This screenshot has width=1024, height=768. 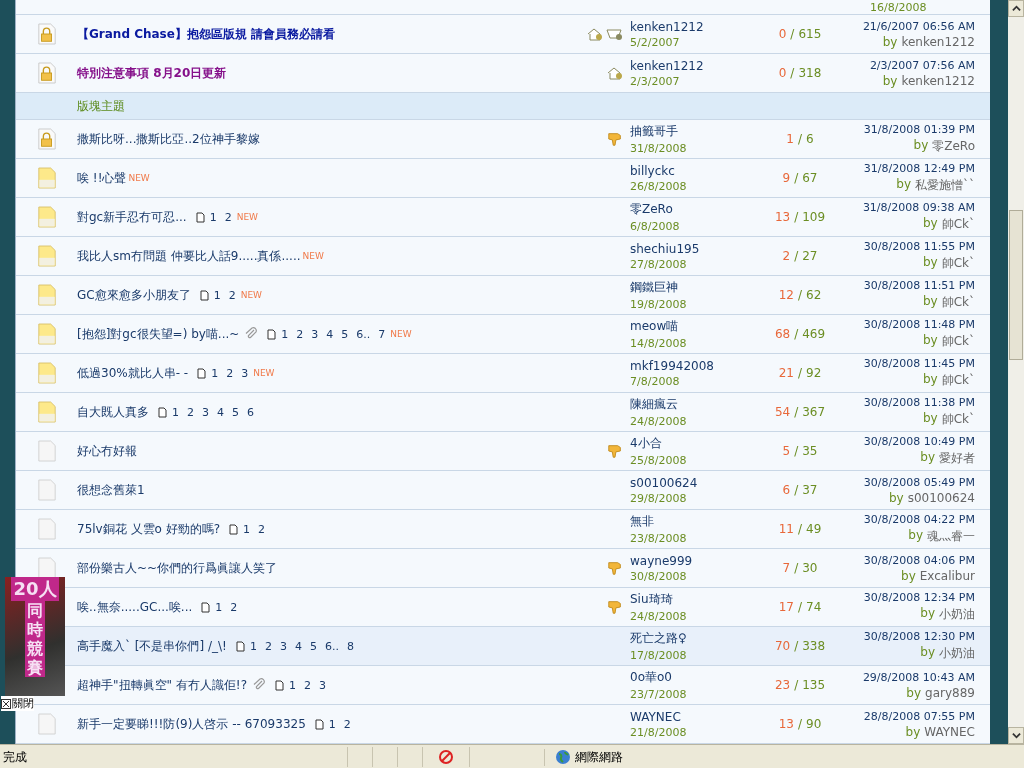 What do you see at coordinates (152, 73) in the screenshot?
I see `thread-title-link: 特別注意事項 8月20日更新` at bounding box center [152, 73].